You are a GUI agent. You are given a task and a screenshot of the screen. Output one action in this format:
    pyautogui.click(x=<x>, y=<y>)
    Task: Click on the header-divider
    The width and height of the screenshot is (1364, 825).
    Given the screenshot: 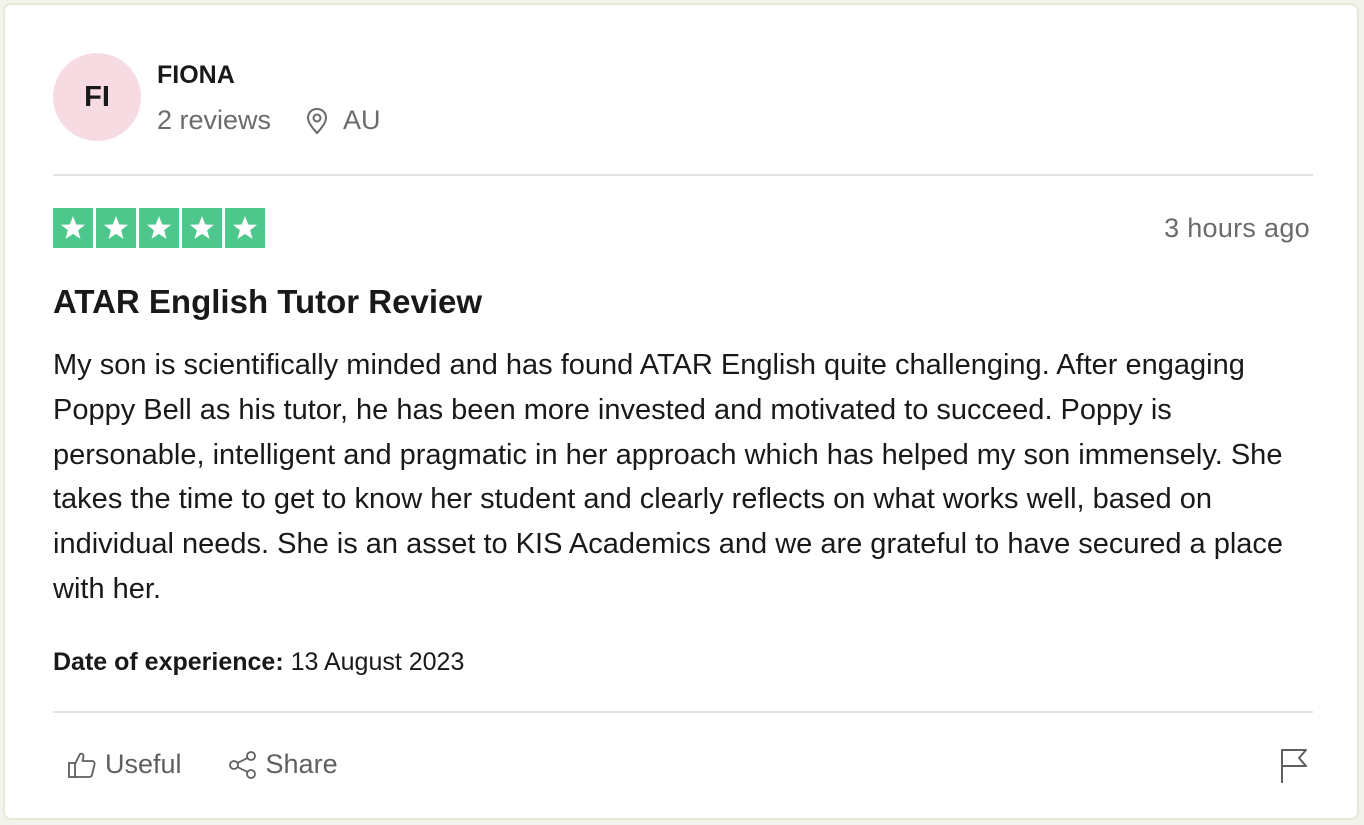 What is the action you would take?
    pyautogui.click(x=683, y=175)
    